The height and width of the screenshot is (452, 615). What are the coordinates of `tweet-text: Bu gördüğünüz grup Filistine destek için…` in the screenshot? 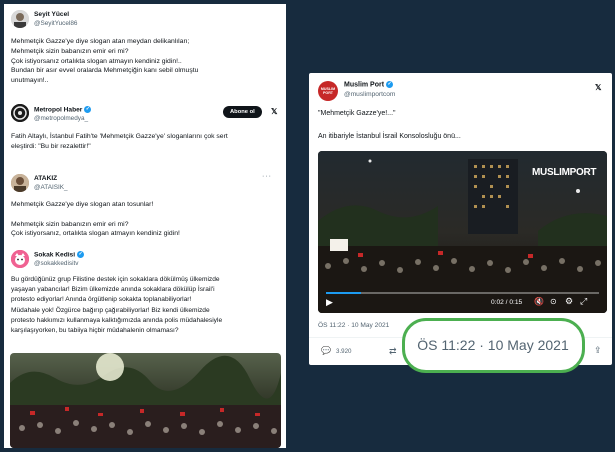 It's located at (117, 305).